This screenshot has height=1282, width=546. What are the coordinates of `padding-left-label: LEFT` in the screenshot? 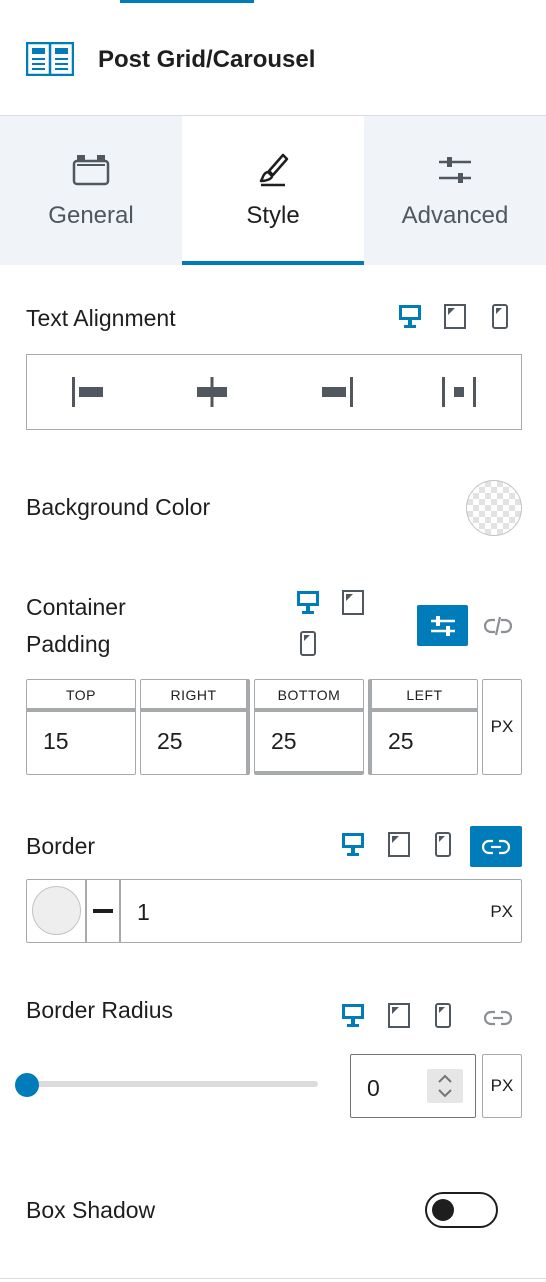 It's located at (424, 696).